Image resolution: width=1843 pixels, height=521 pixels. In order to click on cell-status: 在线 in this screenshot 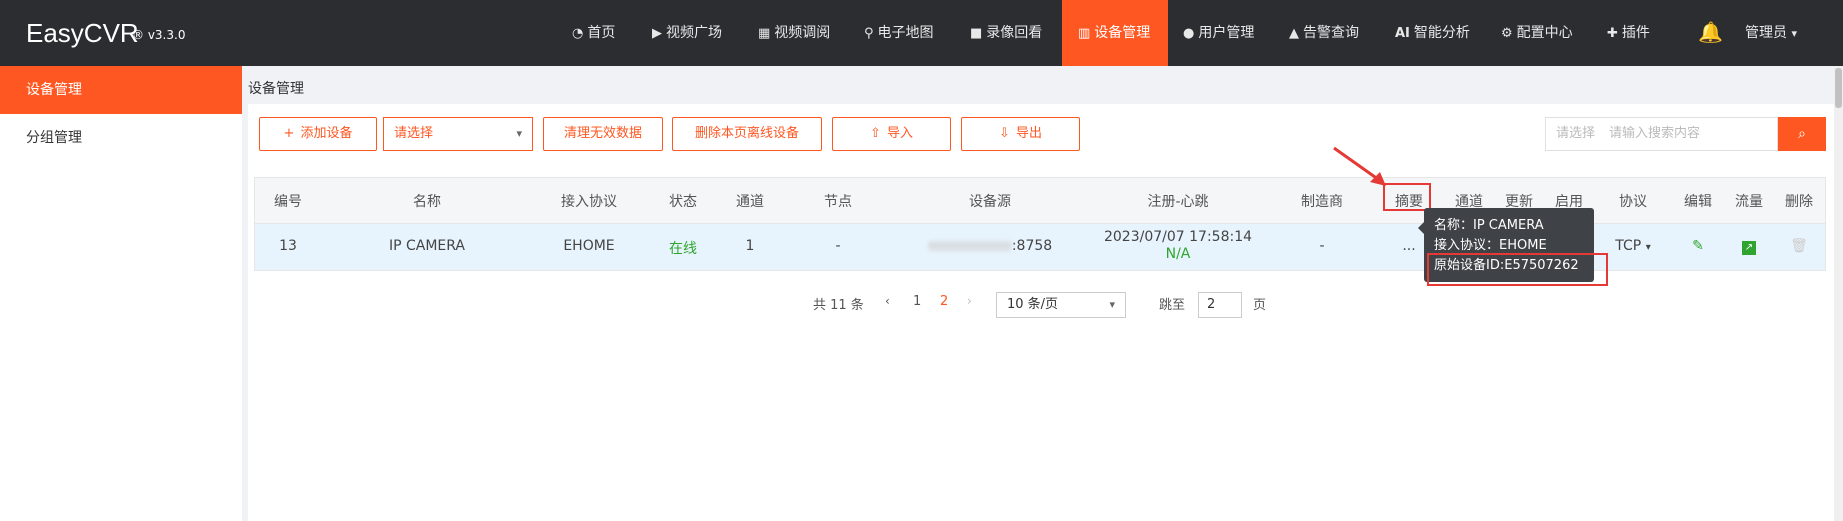, I will do `click(683, 249)`.